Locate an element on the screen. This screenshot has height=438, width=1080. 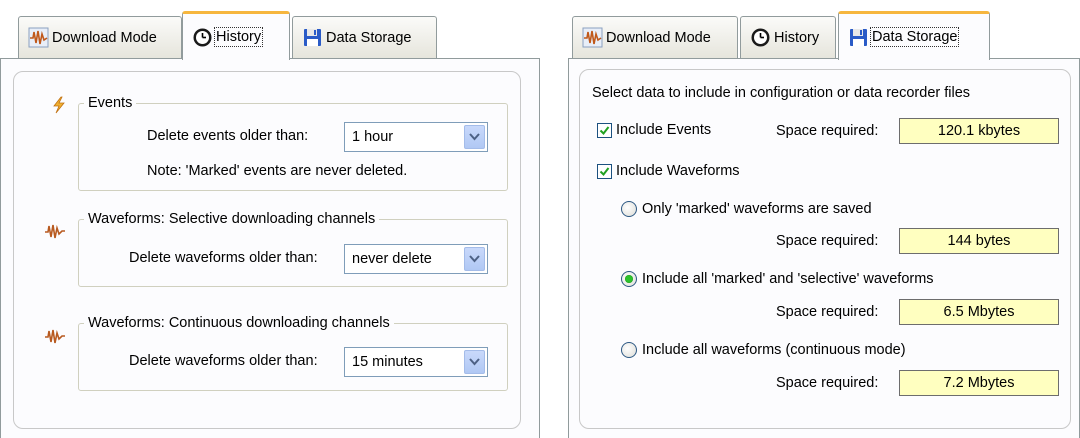
option-marked-only-radio: Only 'marked' waveforms are saved is located at coordinates (746, 209).